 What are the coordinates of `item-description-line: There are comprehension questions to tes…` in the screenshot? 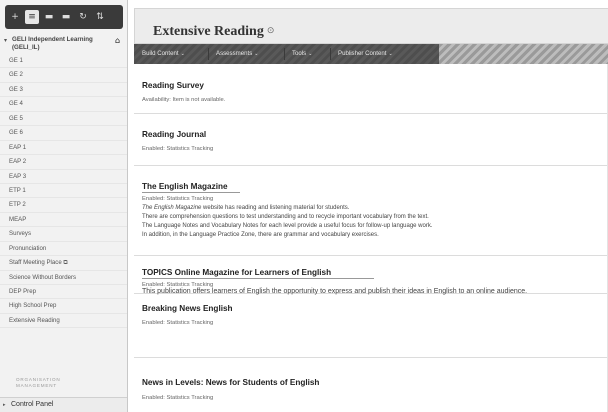 It's located at (285, 217).